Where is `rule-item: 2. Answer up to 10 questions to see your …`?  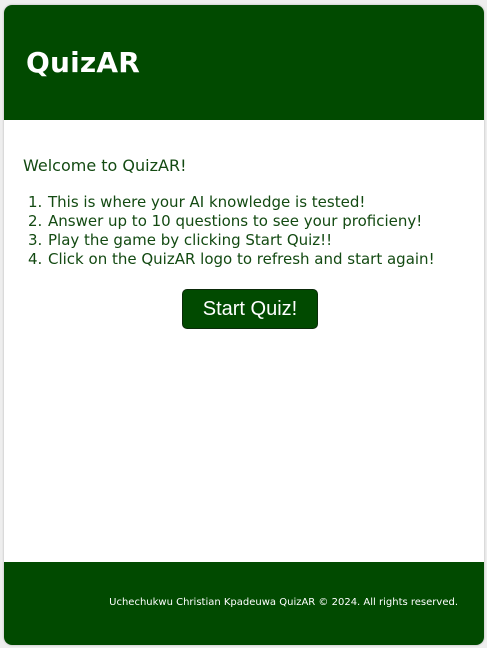
rule-item: 2. Answer up to 10 questions to see your … is located at coordinates (231, 221).